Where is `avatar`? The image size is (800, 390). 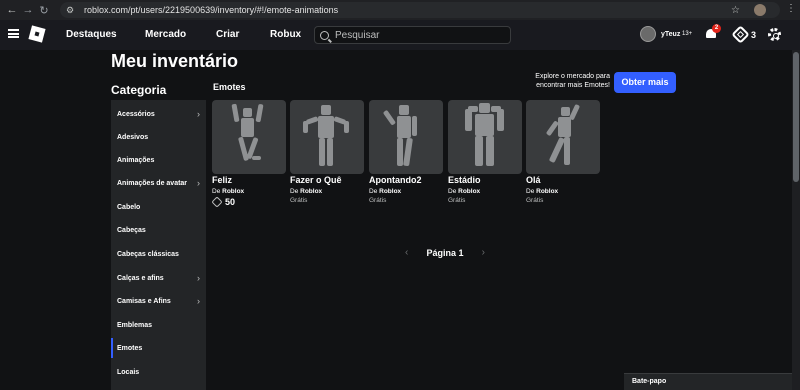 avatar is located at coordinates (648, 34).